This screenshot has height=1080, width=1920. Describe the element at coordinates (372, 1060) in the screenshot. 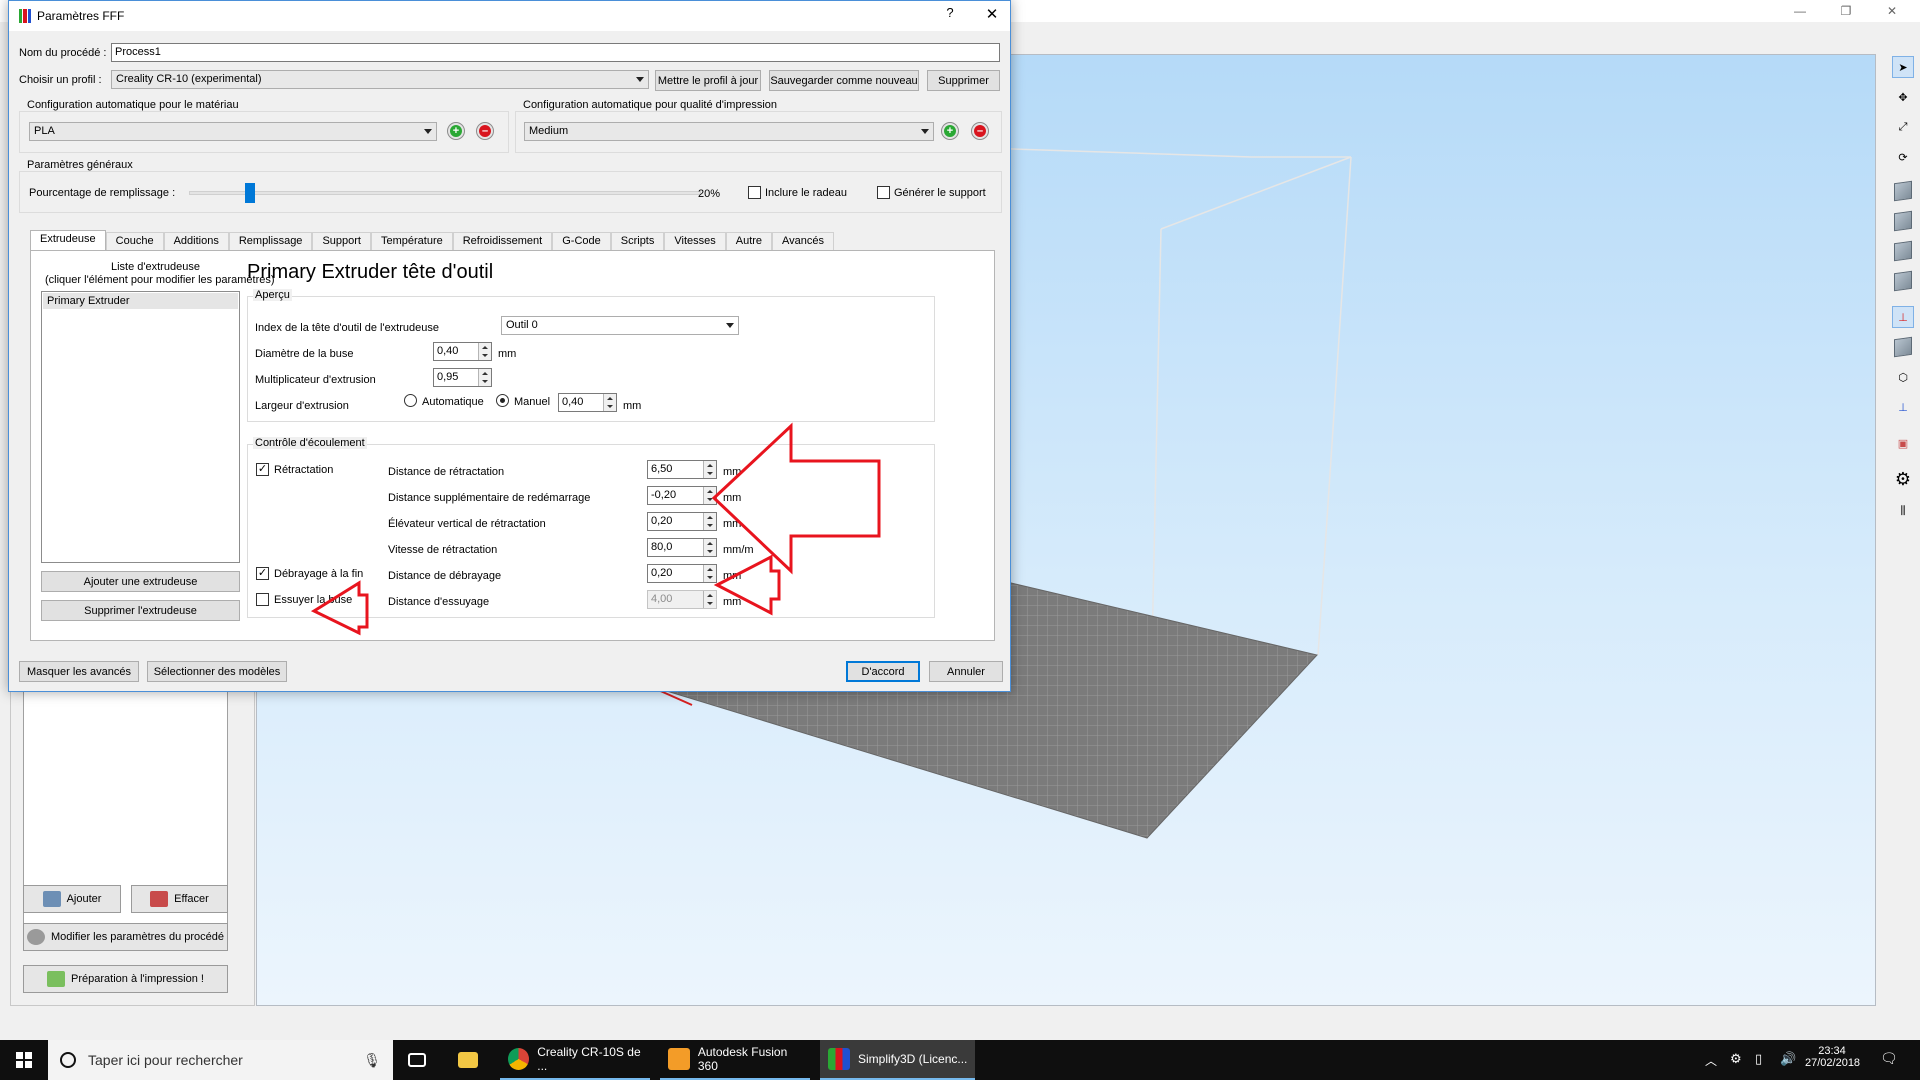

I see `microphone-icon: 🎙` at that location.